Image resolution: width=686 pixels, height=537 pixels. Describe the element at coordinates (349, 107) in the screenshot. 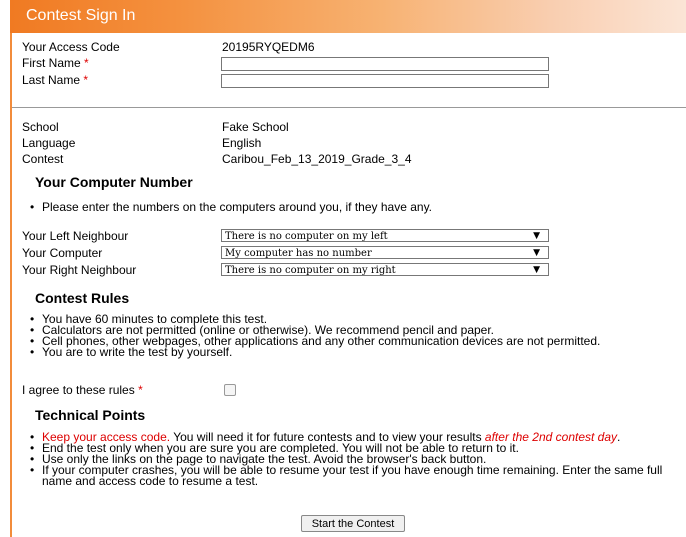

I see `divider` at that location.